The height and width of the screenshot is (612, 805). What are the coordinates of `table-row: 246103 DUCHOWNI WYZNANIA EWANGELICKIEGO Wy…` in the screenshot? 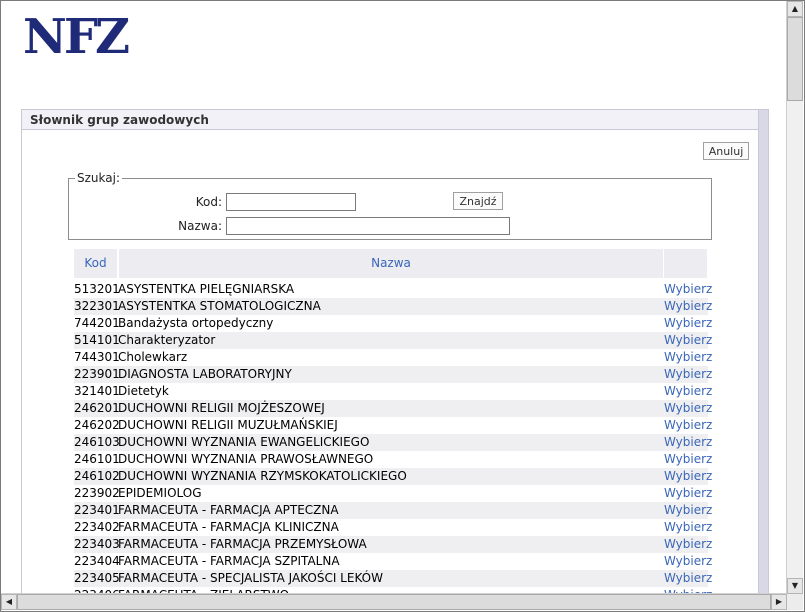 It's located at (393, 442).